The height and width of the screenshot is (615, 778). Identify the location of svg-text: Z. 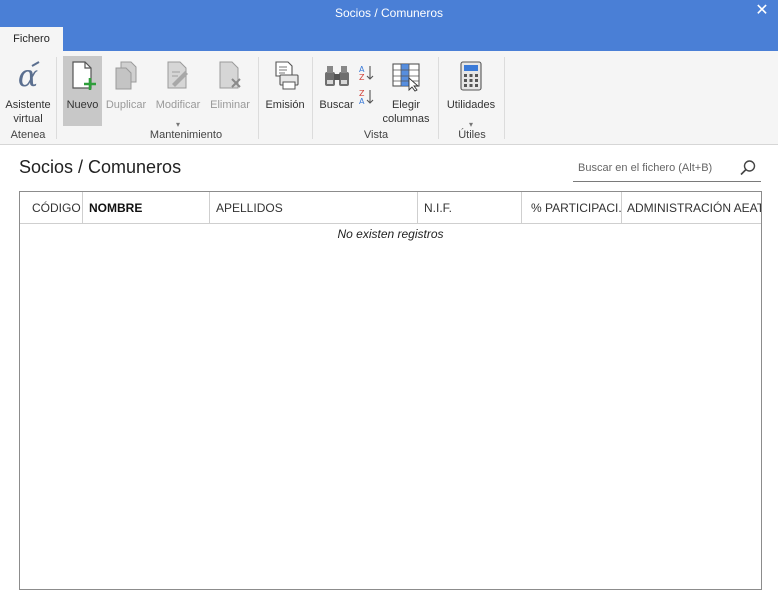
(362, 77).